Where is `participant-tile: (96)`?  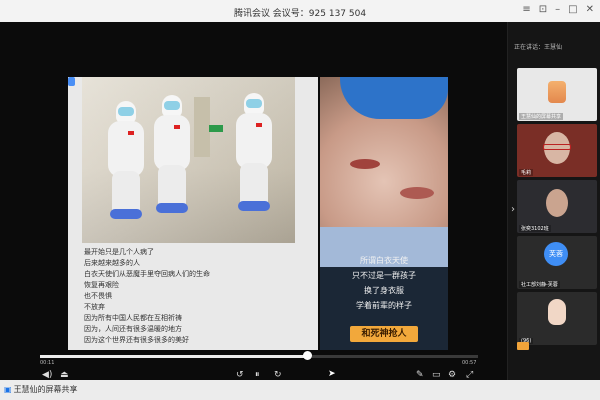
participant-tile: (96) is located at coordinates (557, 318).